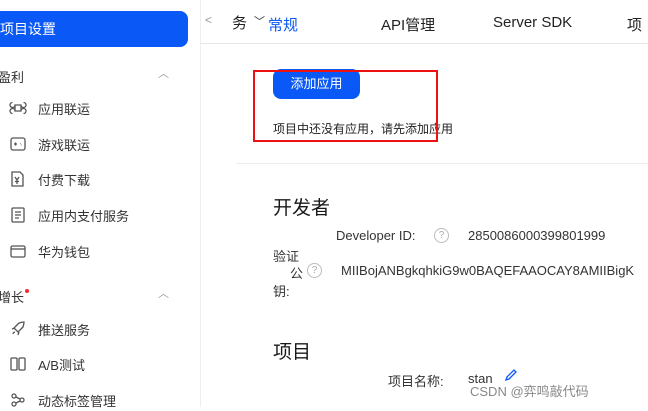 Image resolution: width=648 pixels, height=411 pixels. What do you see at coordinates (376, 235) in the screenshot?
I see `developer-id-label: Developer ID:` at bounding box center [376, 235].